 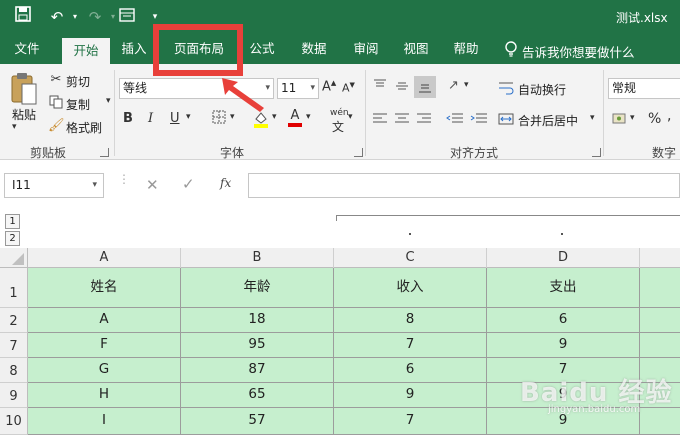 What do you see at coordinates (506, 89) in the screenshot?
I see `wrap-text-icon` at bounding box center [506, 89].